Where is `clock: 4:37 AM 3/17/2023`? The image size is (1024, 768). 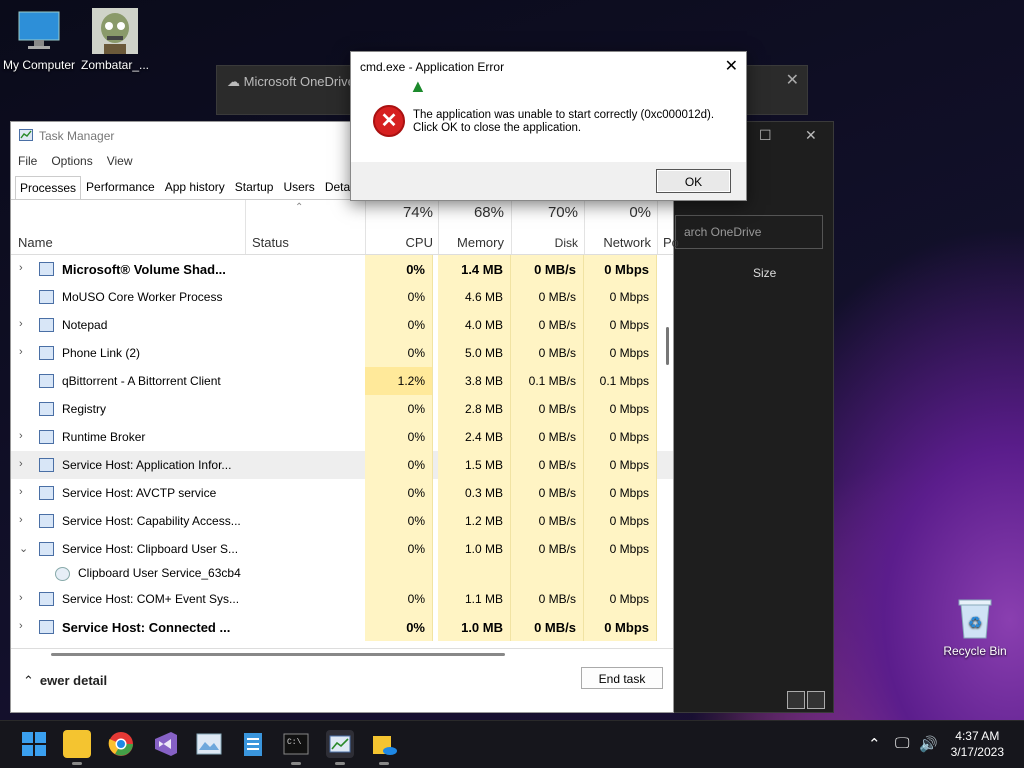
clock: 4:37 AM 3/17/2023 is located at coordinates (977, 744).